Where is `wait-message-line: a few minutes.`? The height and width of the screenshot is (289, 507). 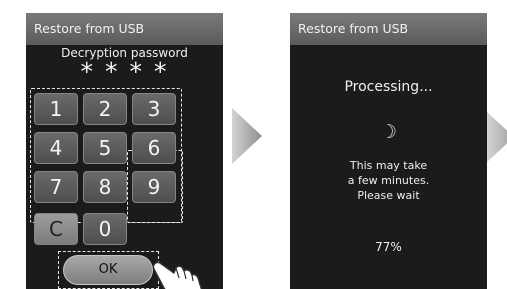
wait-message-line: a few minutes. is located at coordinates (388, 180).